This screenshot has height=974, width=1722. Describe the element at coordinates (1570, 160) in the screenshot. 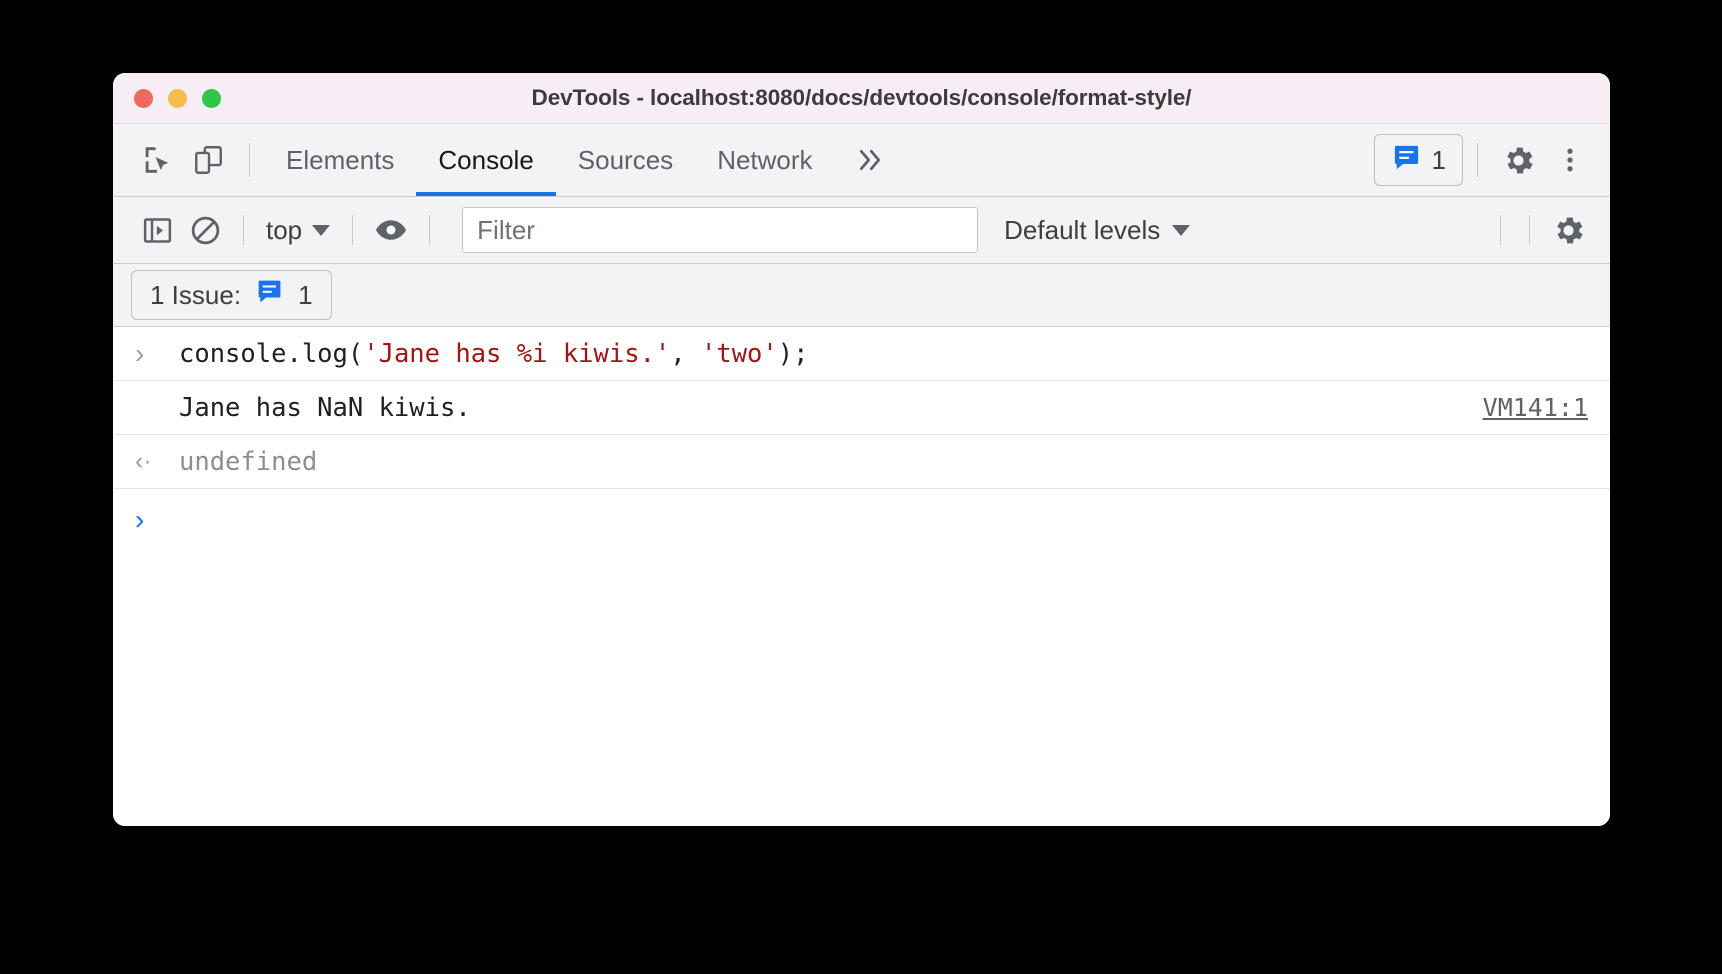

I see `kebab-menu-icon` at that location.